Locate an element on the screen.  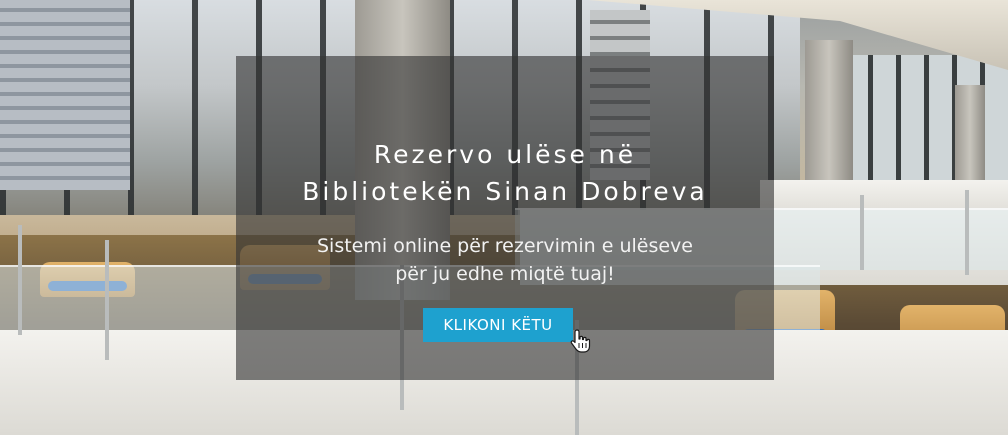
hero-title-line1: Rezervo ulëse në is located at coordinates (505, 154).